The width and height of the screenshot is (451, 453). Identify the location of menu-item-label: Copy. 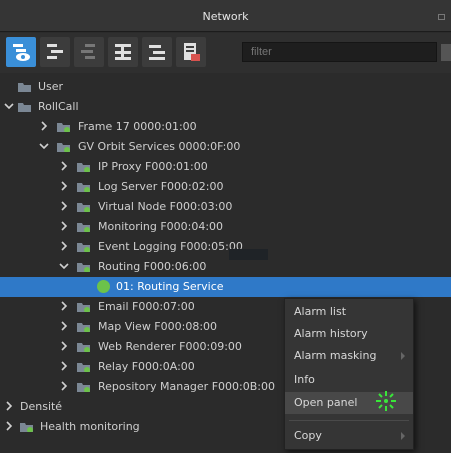
(308, 435).